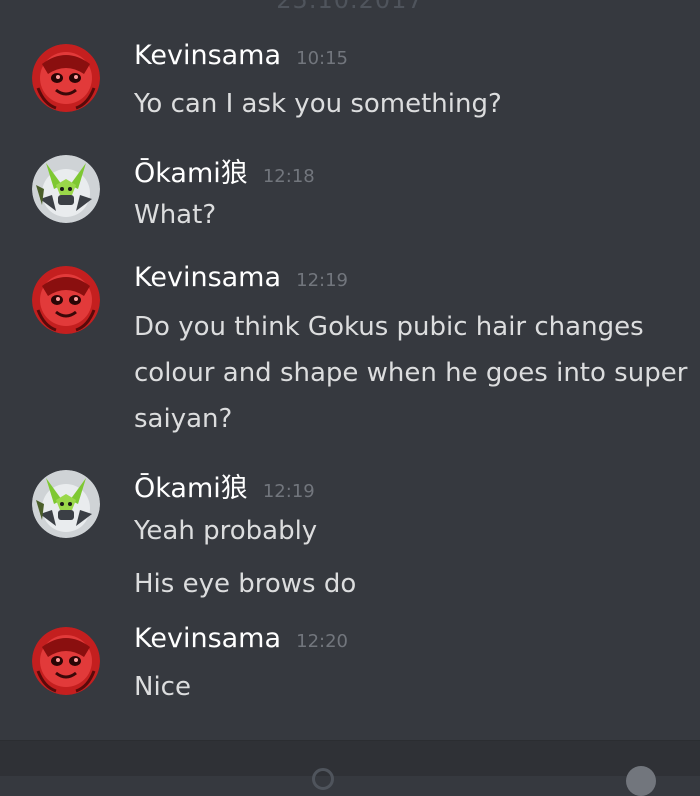  I want to click on message-header: Kevinsama 12:20, so click(241, 638).